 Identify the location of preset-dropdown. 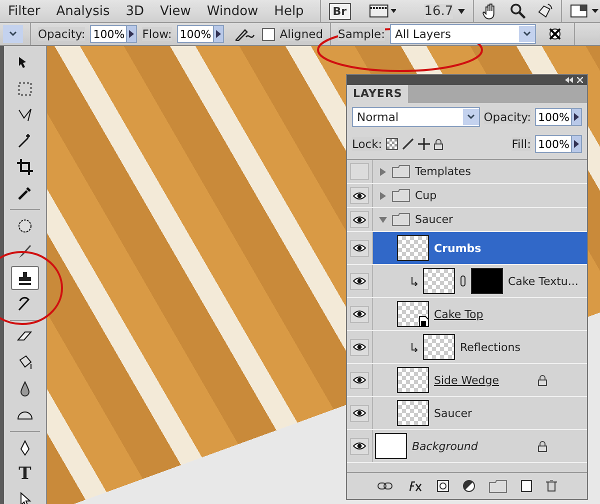
(13, 34).